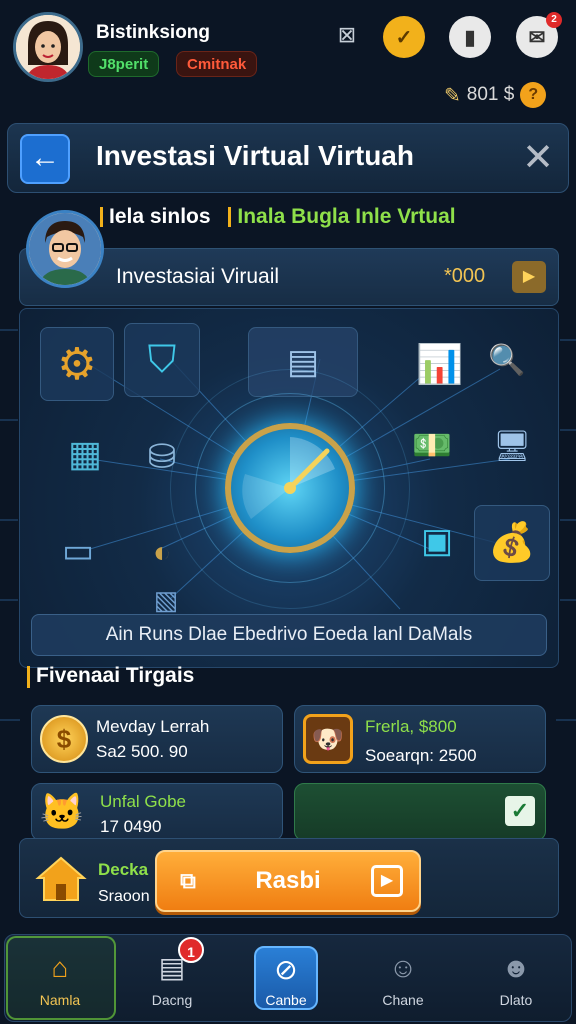 The width and height of the screenshot is (576, 1024). I want to click on nav-item-home: ⌂ Namla, so click(60, 980).